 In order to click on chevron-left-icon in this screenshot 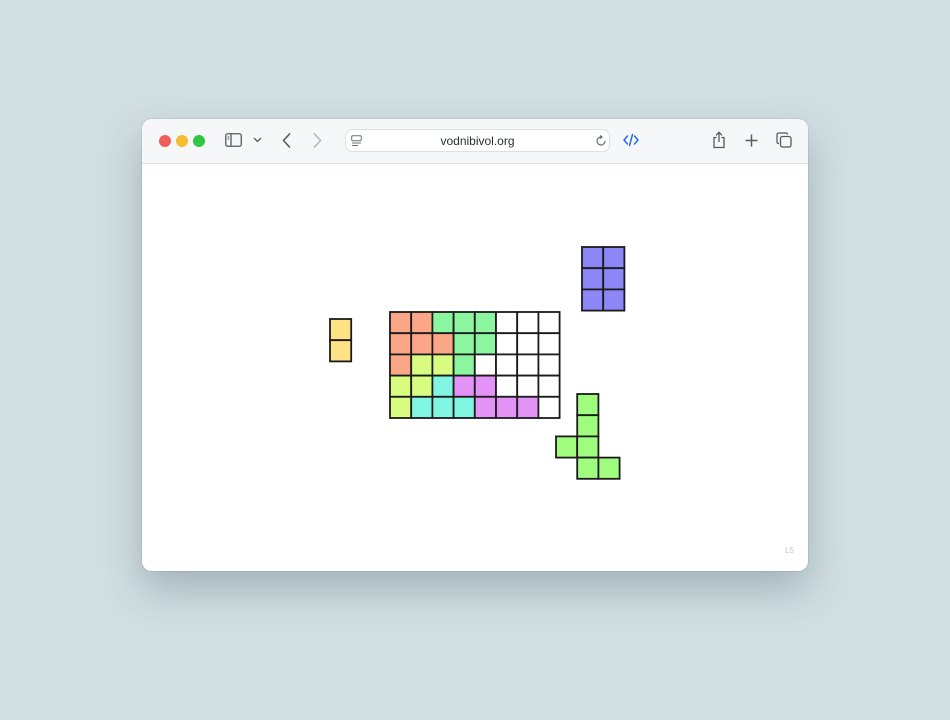, I will do `click(286, 140)`.